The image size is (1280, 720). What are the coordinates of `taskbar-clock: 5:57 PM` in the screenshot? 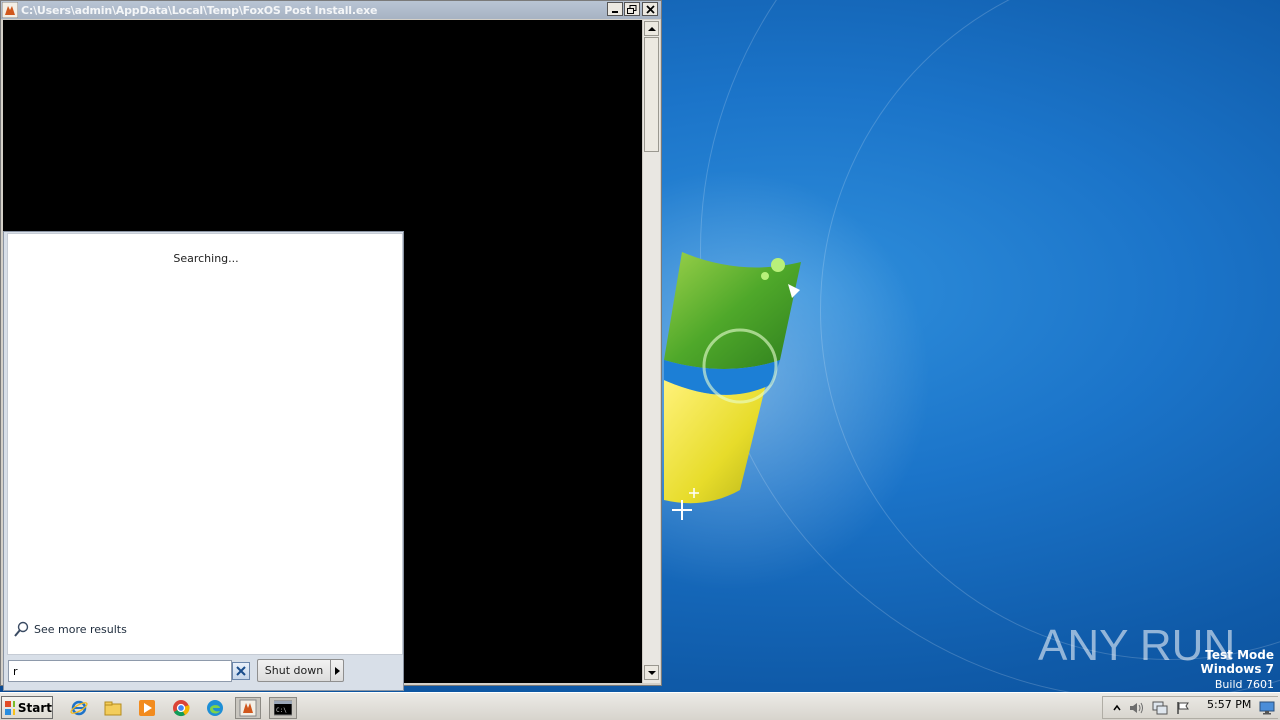 It's located at (1229, 704).